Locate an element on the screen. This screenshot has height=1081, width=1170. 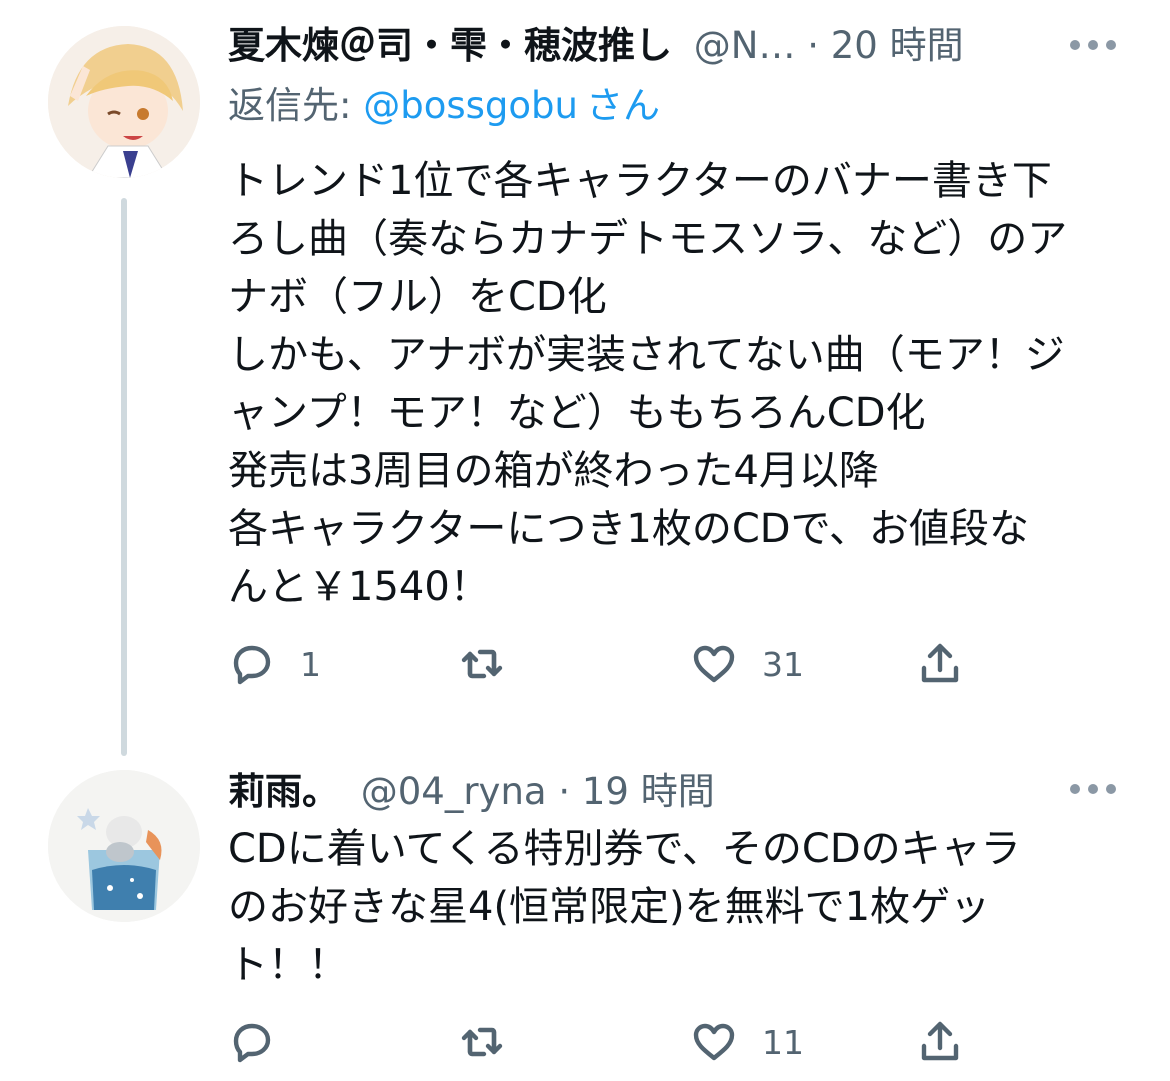
tweet-header: 夏木煉＠司・雫・穂波推し @N… · 20 時間 is located at coordinates (596, 46).